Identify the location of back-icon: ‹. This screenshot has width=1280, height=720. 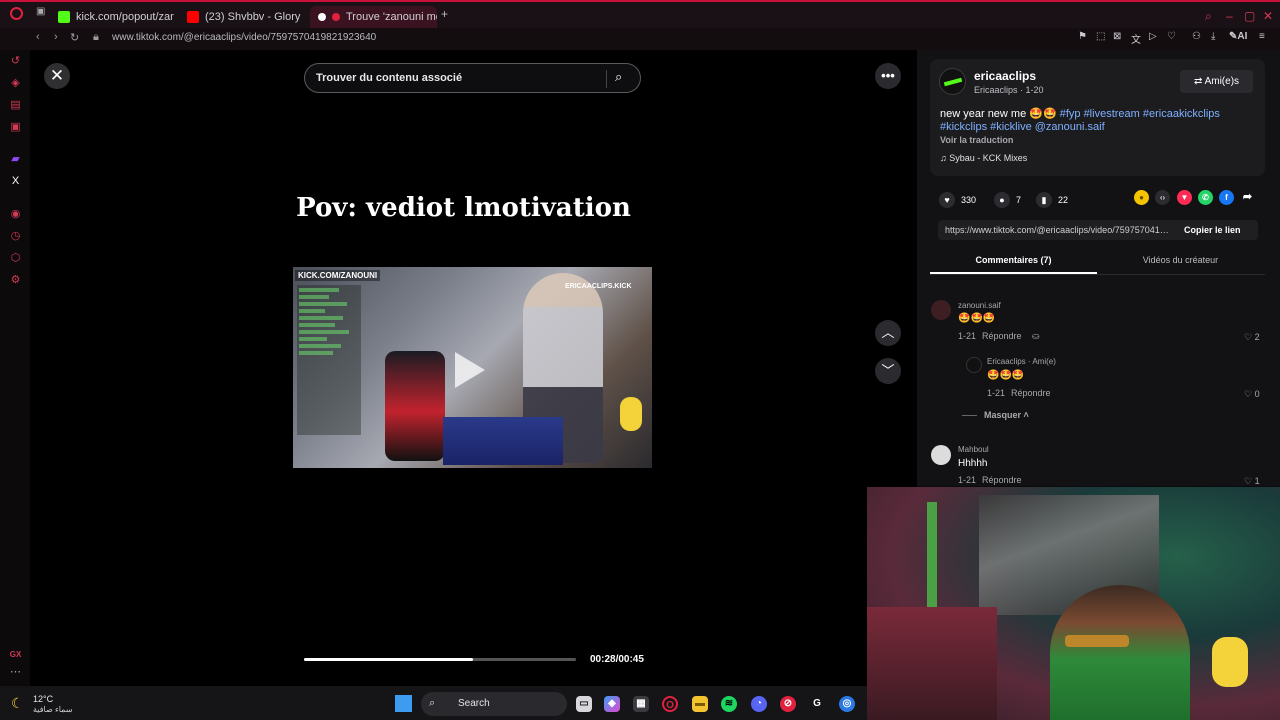
(38, 37).